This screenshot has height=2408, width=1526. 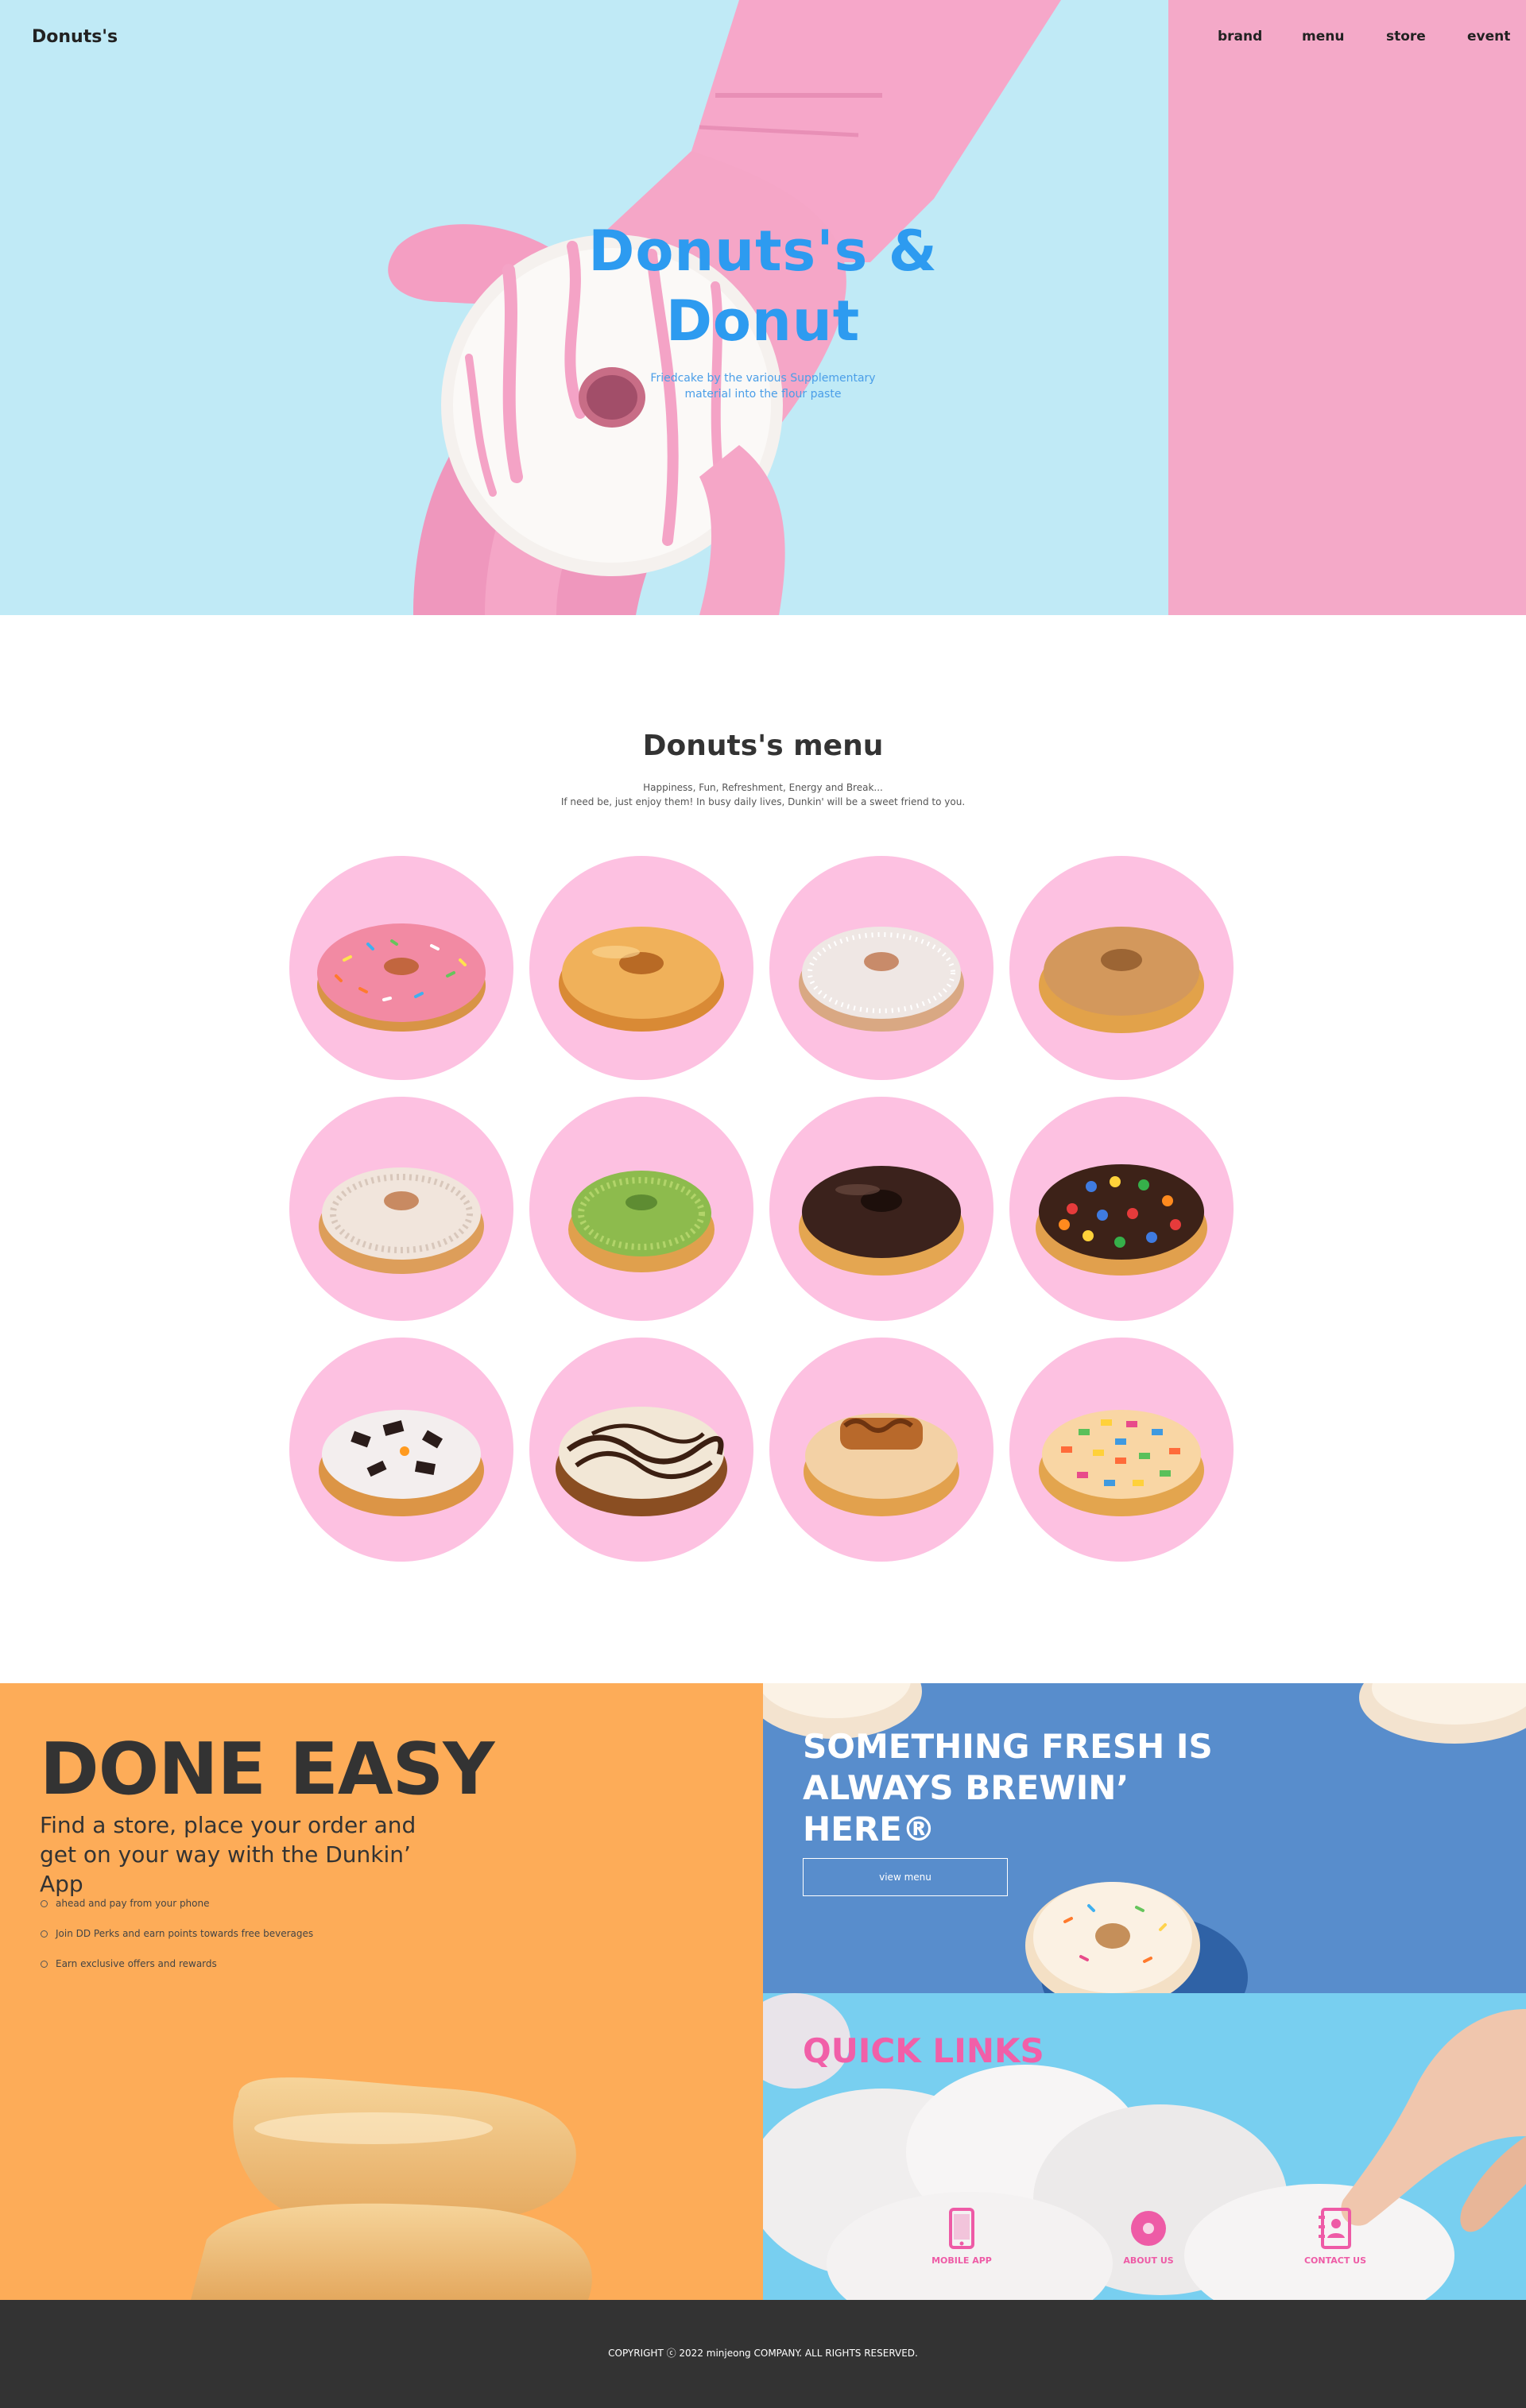 I want to click on donut-icon, so click(x=1148, y=2229).